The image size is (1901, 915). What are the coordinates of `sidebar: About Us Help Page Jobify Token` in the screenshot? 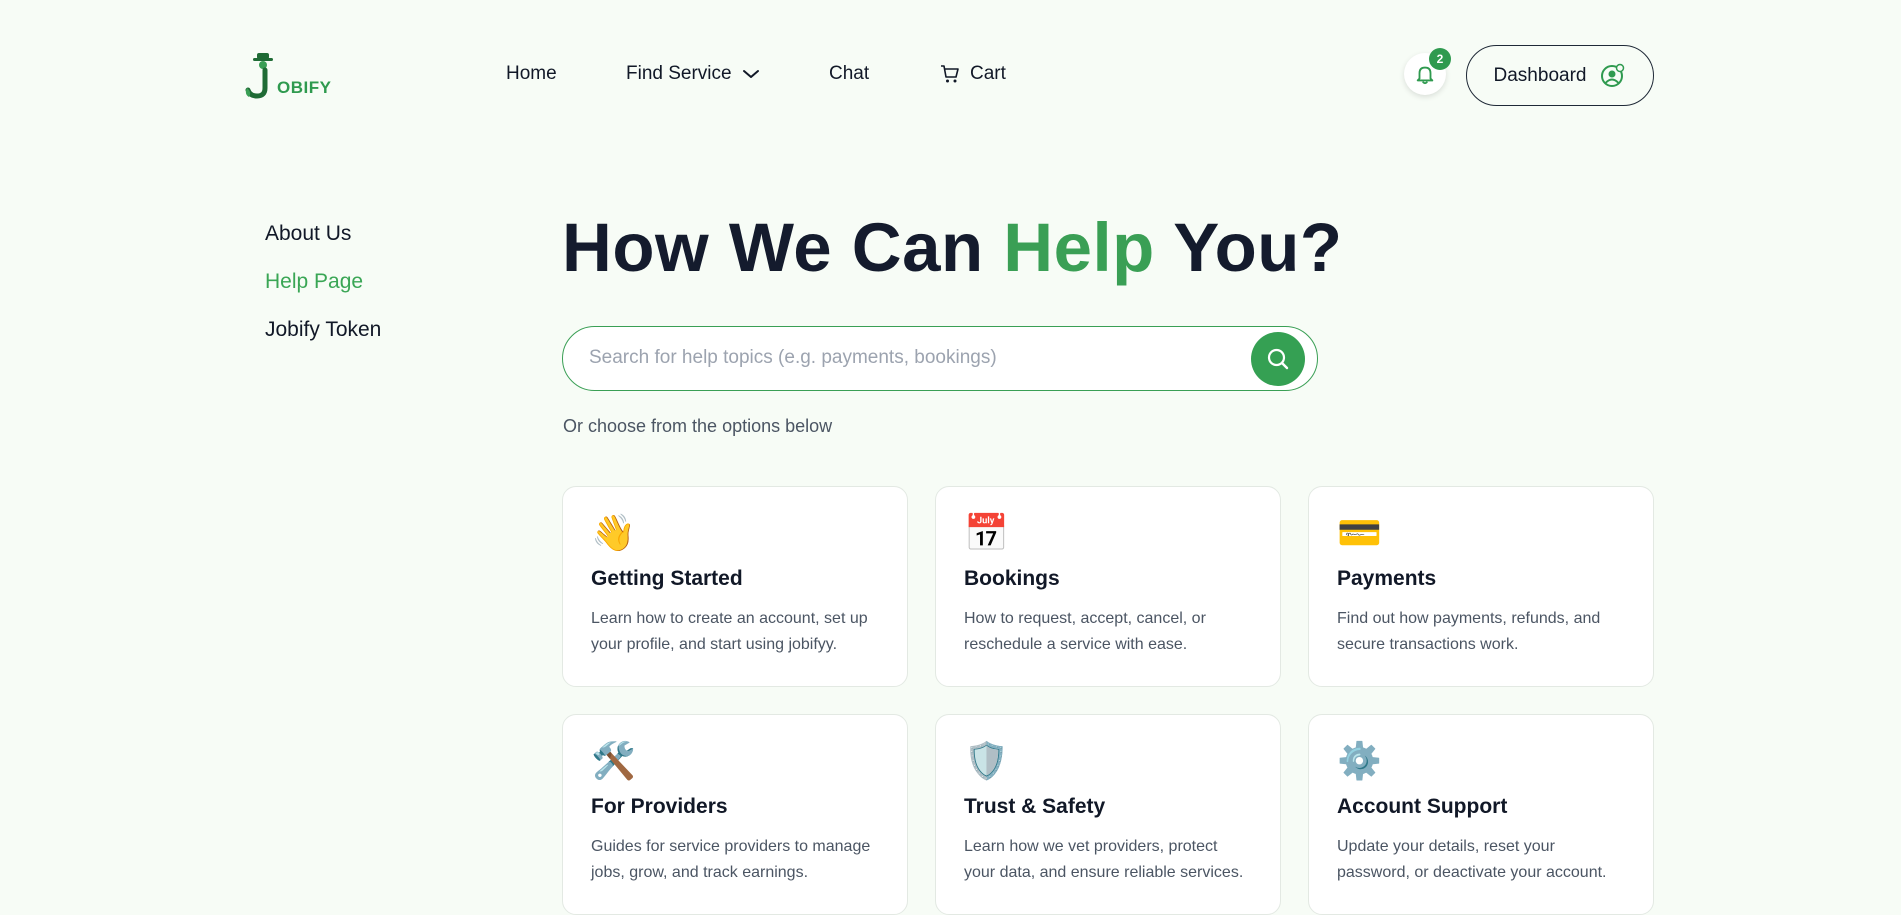 It's located at (323, 294).